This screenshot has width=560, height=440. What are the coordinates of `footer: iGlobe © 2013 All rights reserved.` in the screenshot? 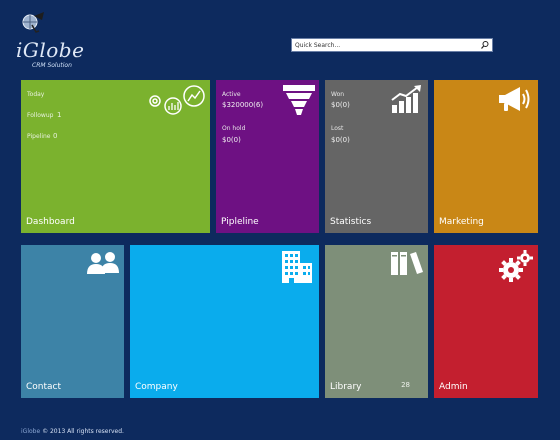 It's located at (72, 431).